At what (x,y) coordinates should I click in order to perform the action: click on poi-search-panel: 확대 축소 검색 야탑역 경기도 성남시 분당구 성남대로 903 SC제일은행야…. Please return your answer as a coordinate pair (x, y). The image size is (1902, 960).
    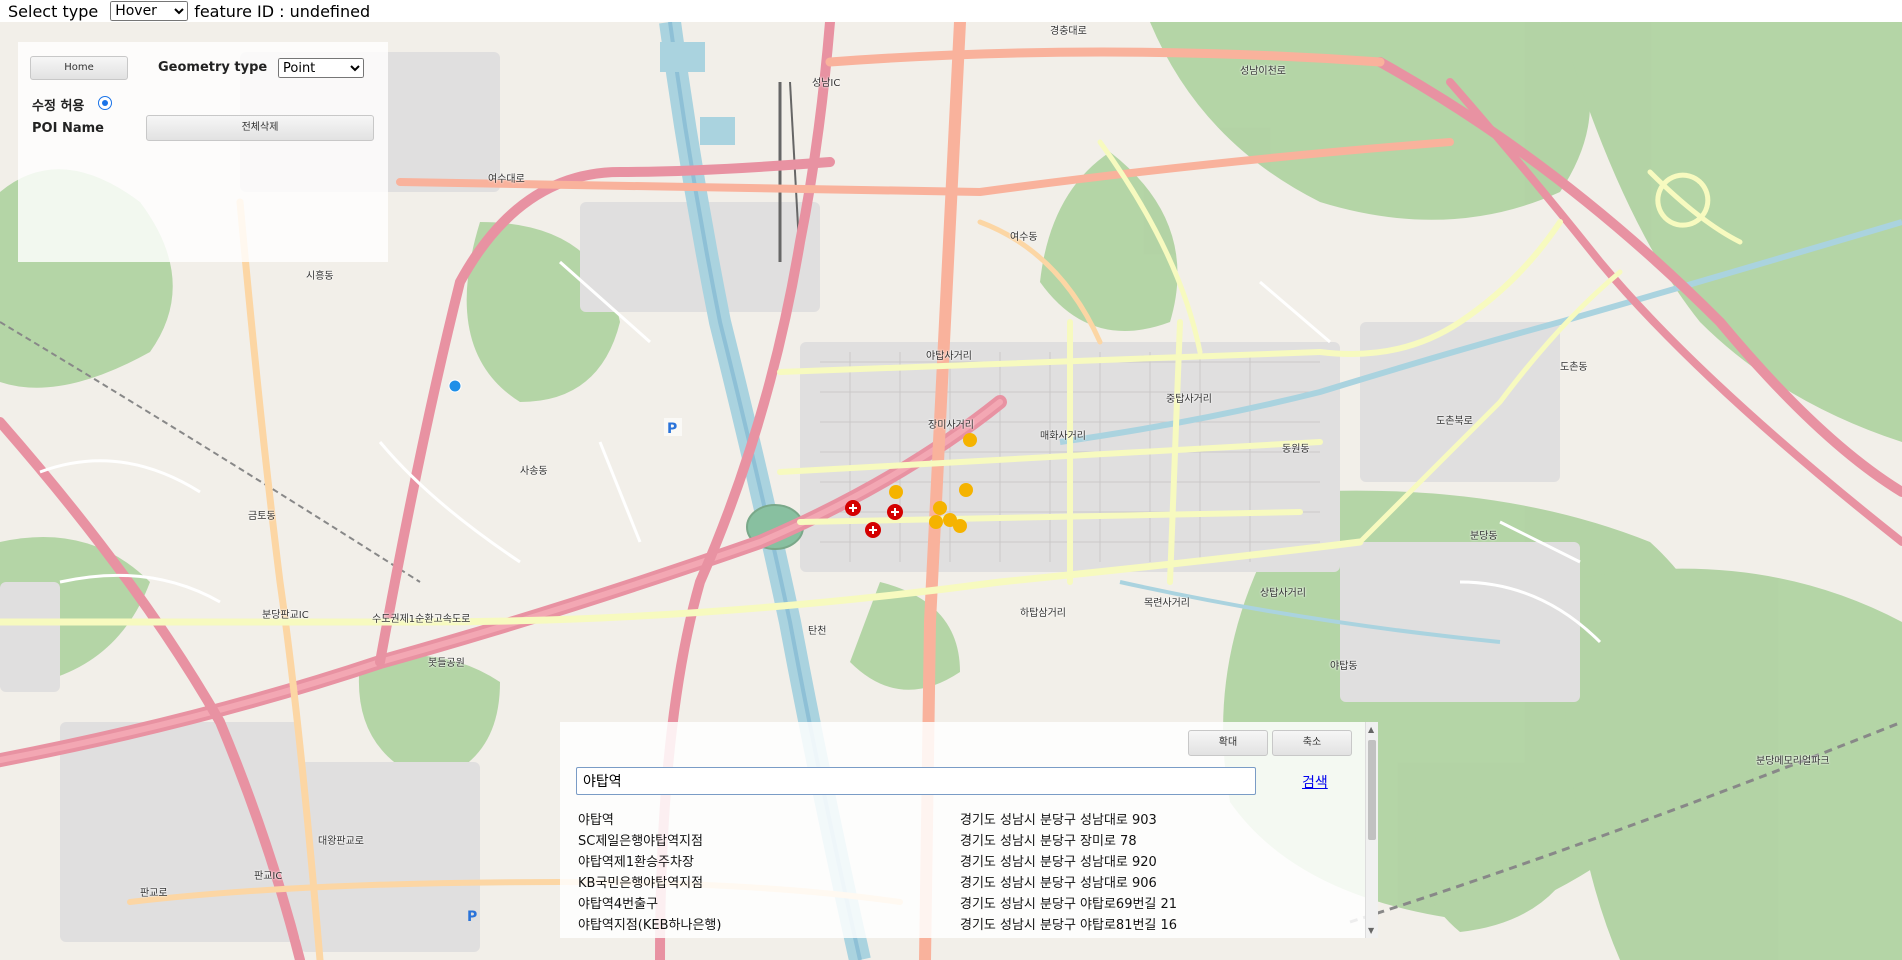
    Looking at the image, I should click on (969, 830).